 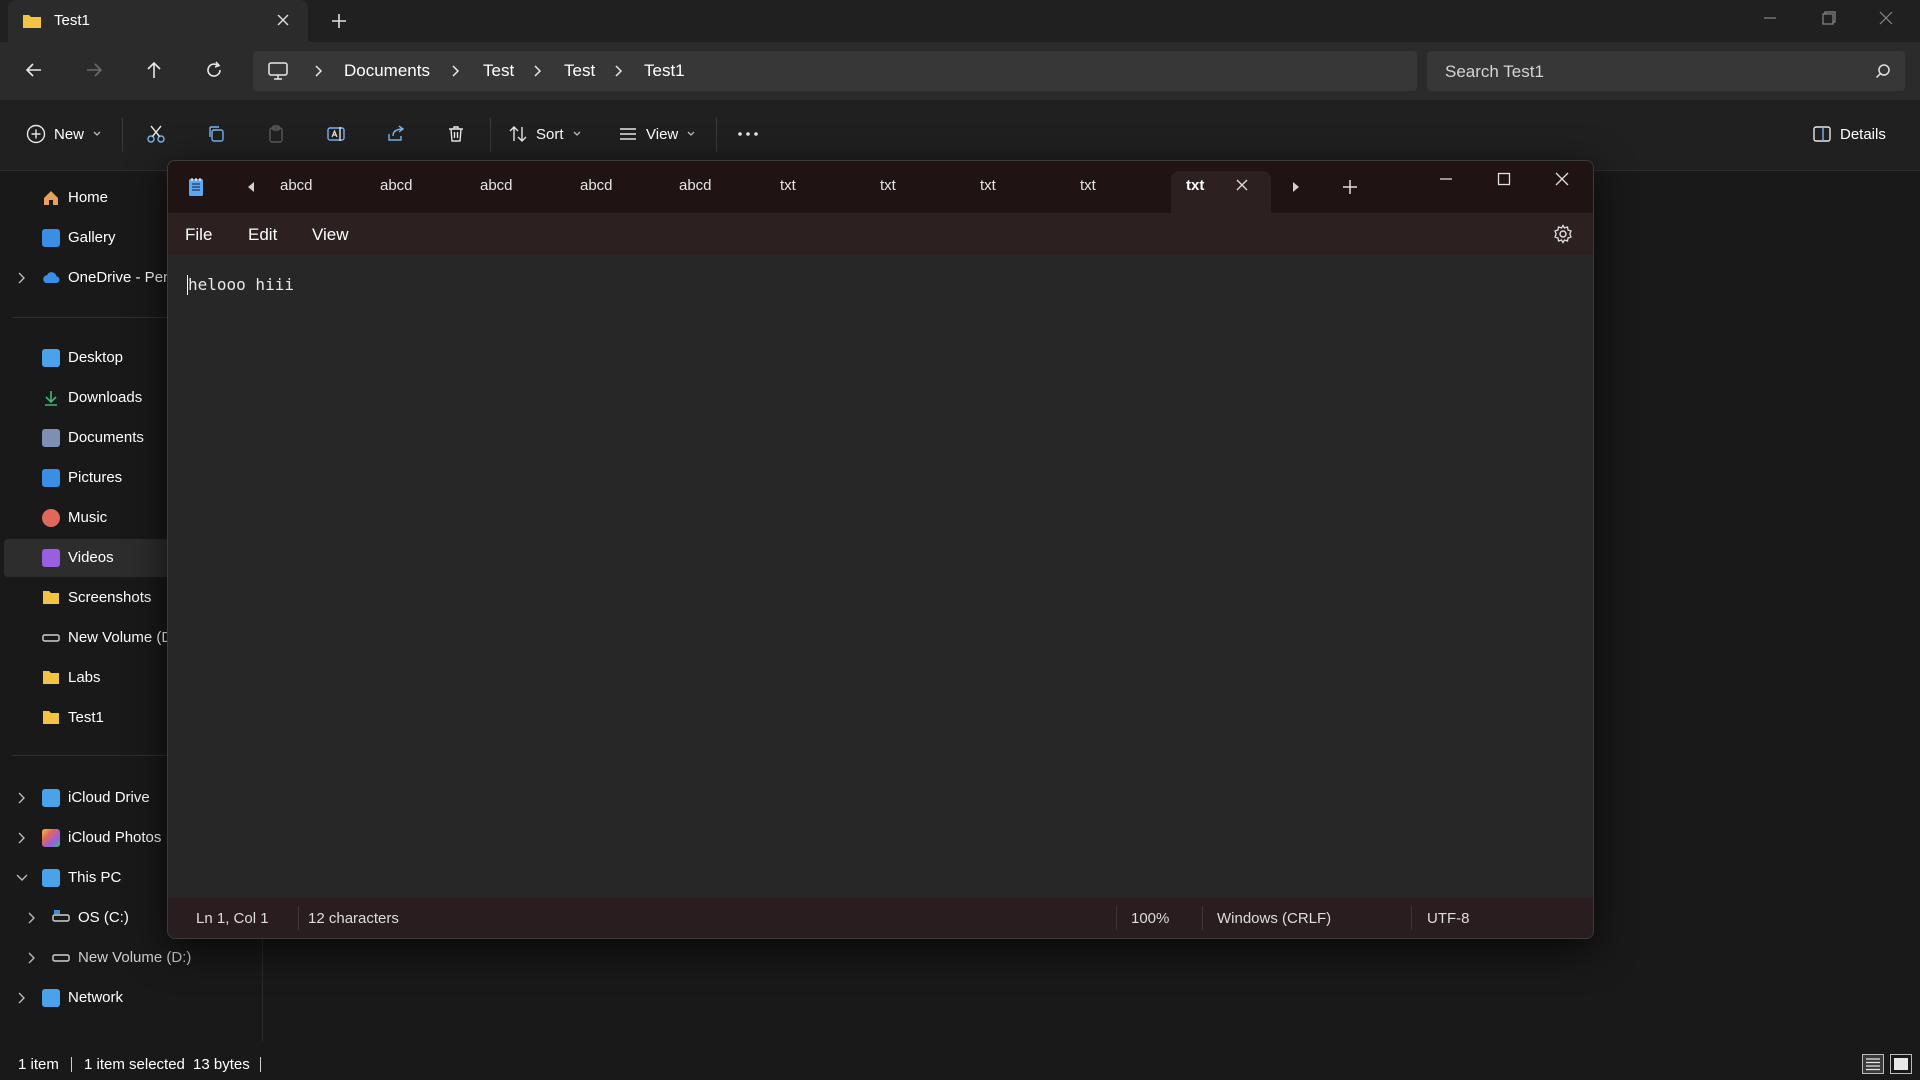 I want to click on pictures-icon, so click(x=51, y=478).